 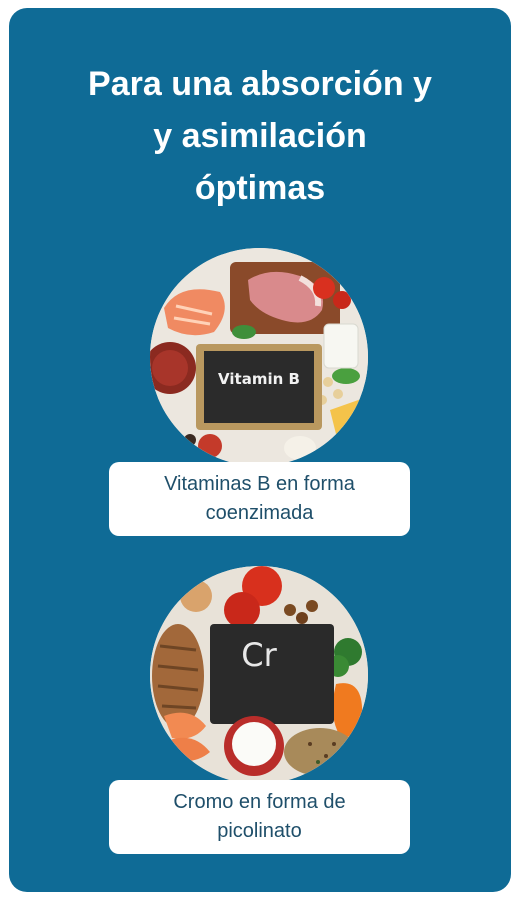 I want to click on label-chromium: Cromo en forma de picolinato, so click(x=259, y=817).